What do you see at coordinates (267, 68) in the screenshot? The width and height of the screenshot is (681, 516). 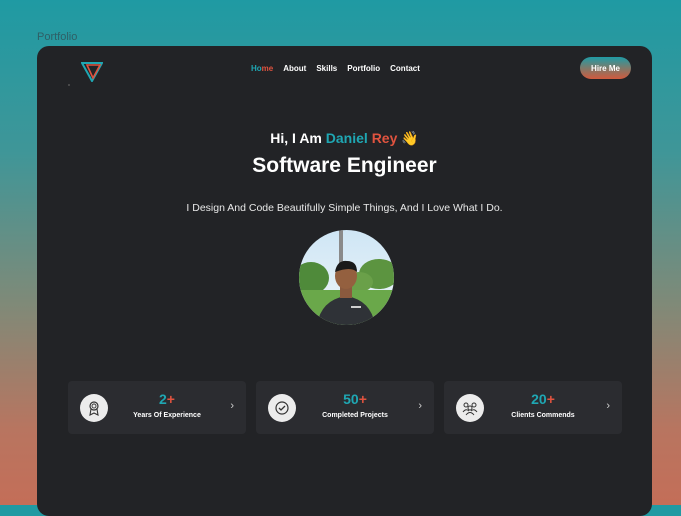 I see `nav-home-part2: me` at bounding box center [267, 68].